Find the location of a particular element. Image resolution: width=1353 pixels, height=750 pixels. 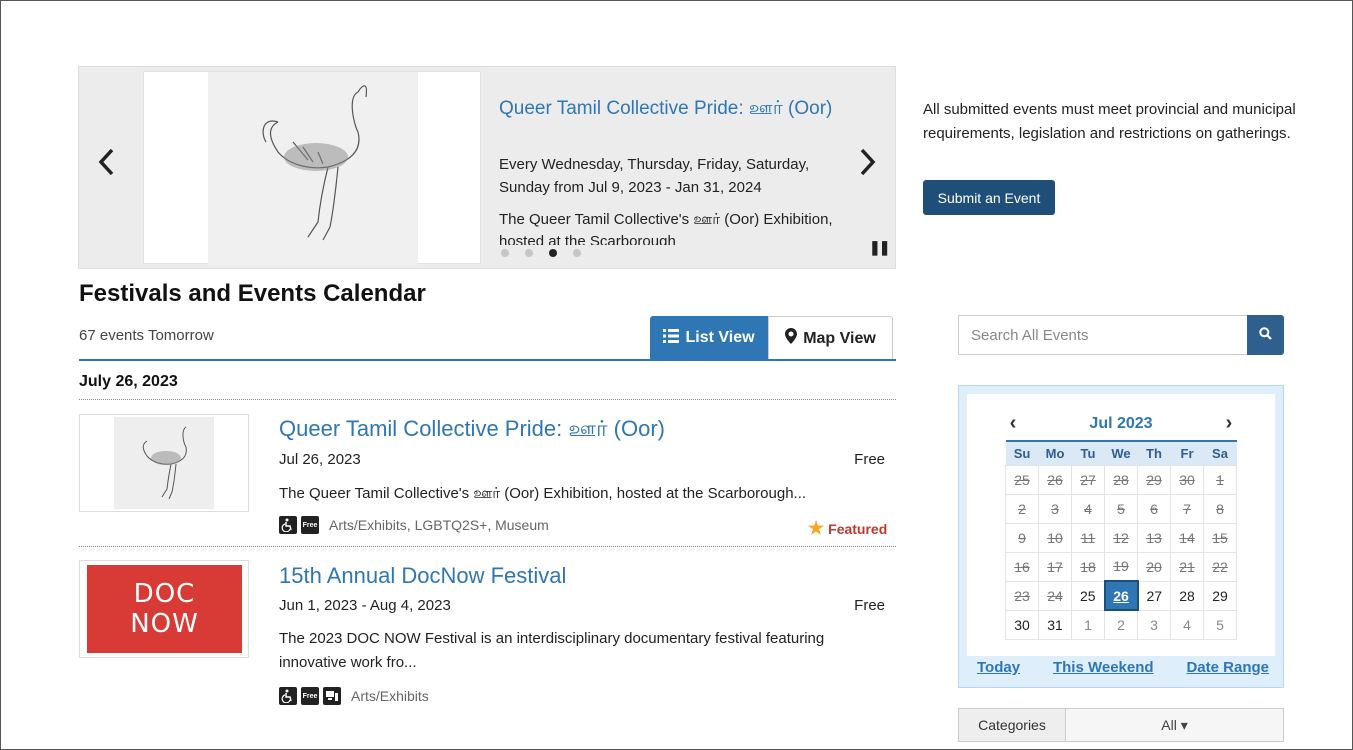

docnow-logo: DOC NOW is located at coordinates (164, 609).